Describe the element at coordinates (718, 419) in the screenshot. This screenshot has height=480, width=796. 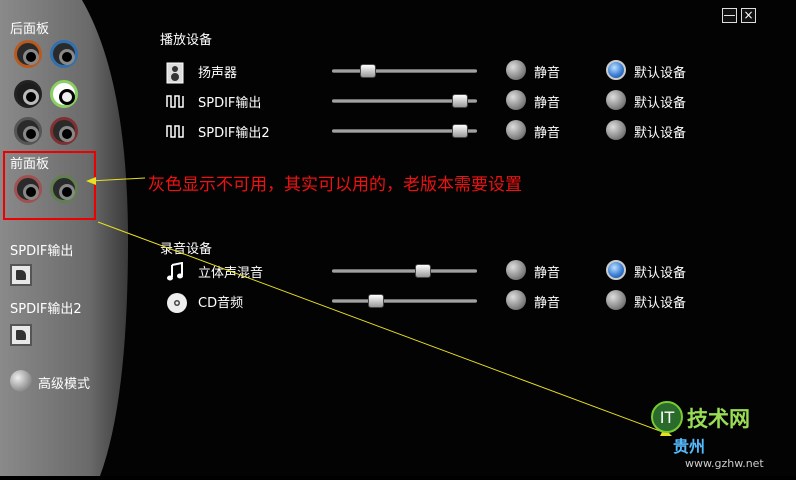
I see `watermark-brand: 技术网` at that location.